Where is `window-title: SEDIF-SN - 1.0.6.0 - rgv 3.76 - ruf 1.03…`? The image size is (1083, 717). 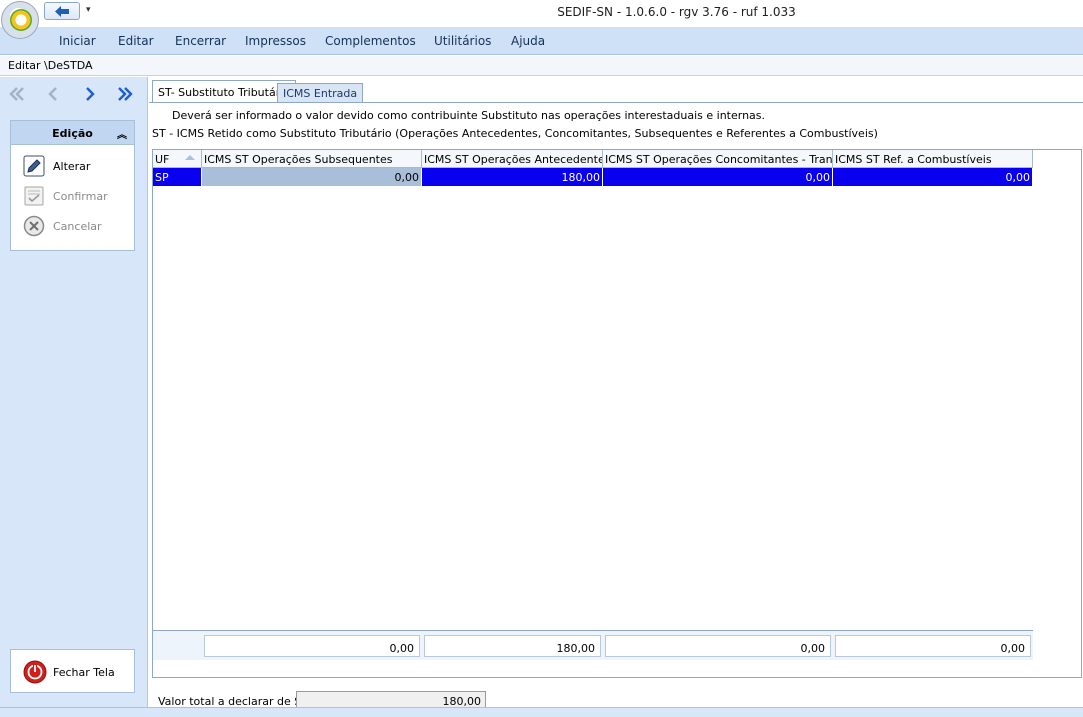
window-title: SEDIF-SN - 1.0.6.0 - rgv 3.76 - ruf 1.03… is located at coordinates (676, 12).